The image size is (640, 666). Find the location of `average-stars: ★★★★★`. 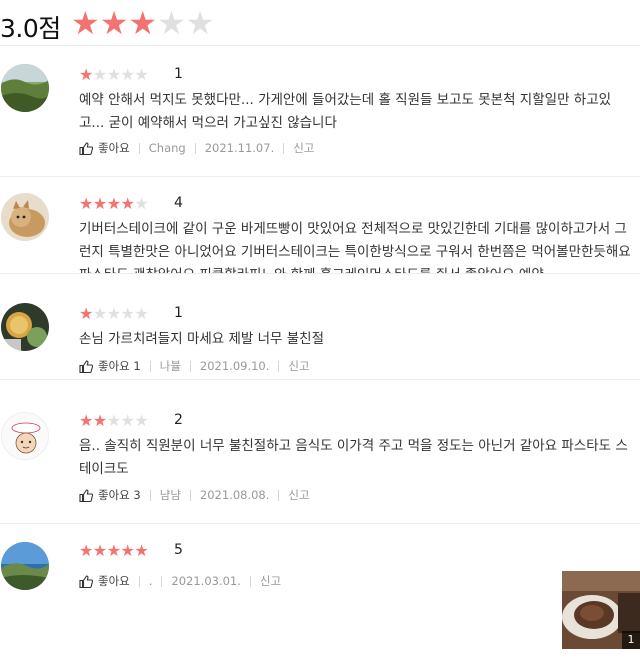

average-stars: ★★★★★ is located at coordinates (142, 23).